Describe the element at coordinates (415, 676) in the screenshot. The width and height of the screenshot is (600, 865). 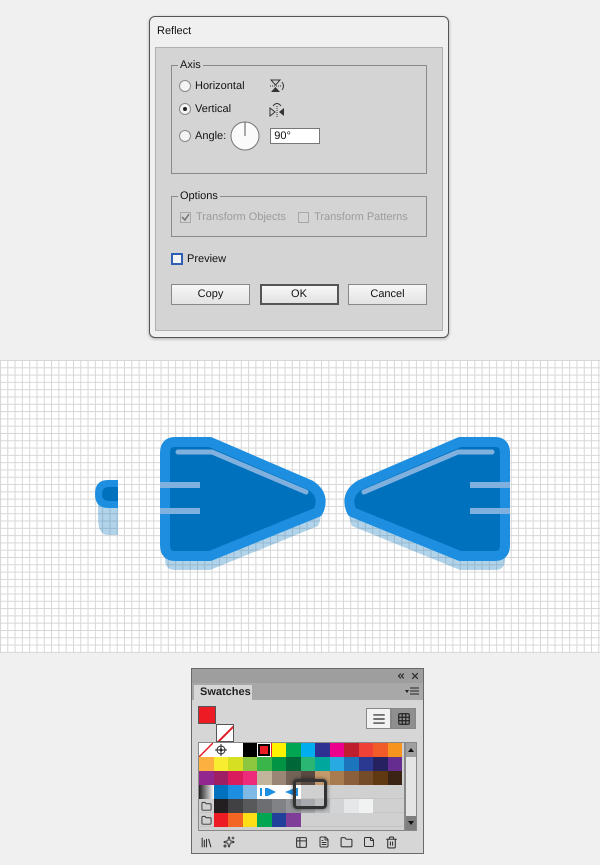
I see `close-icon` at that location.